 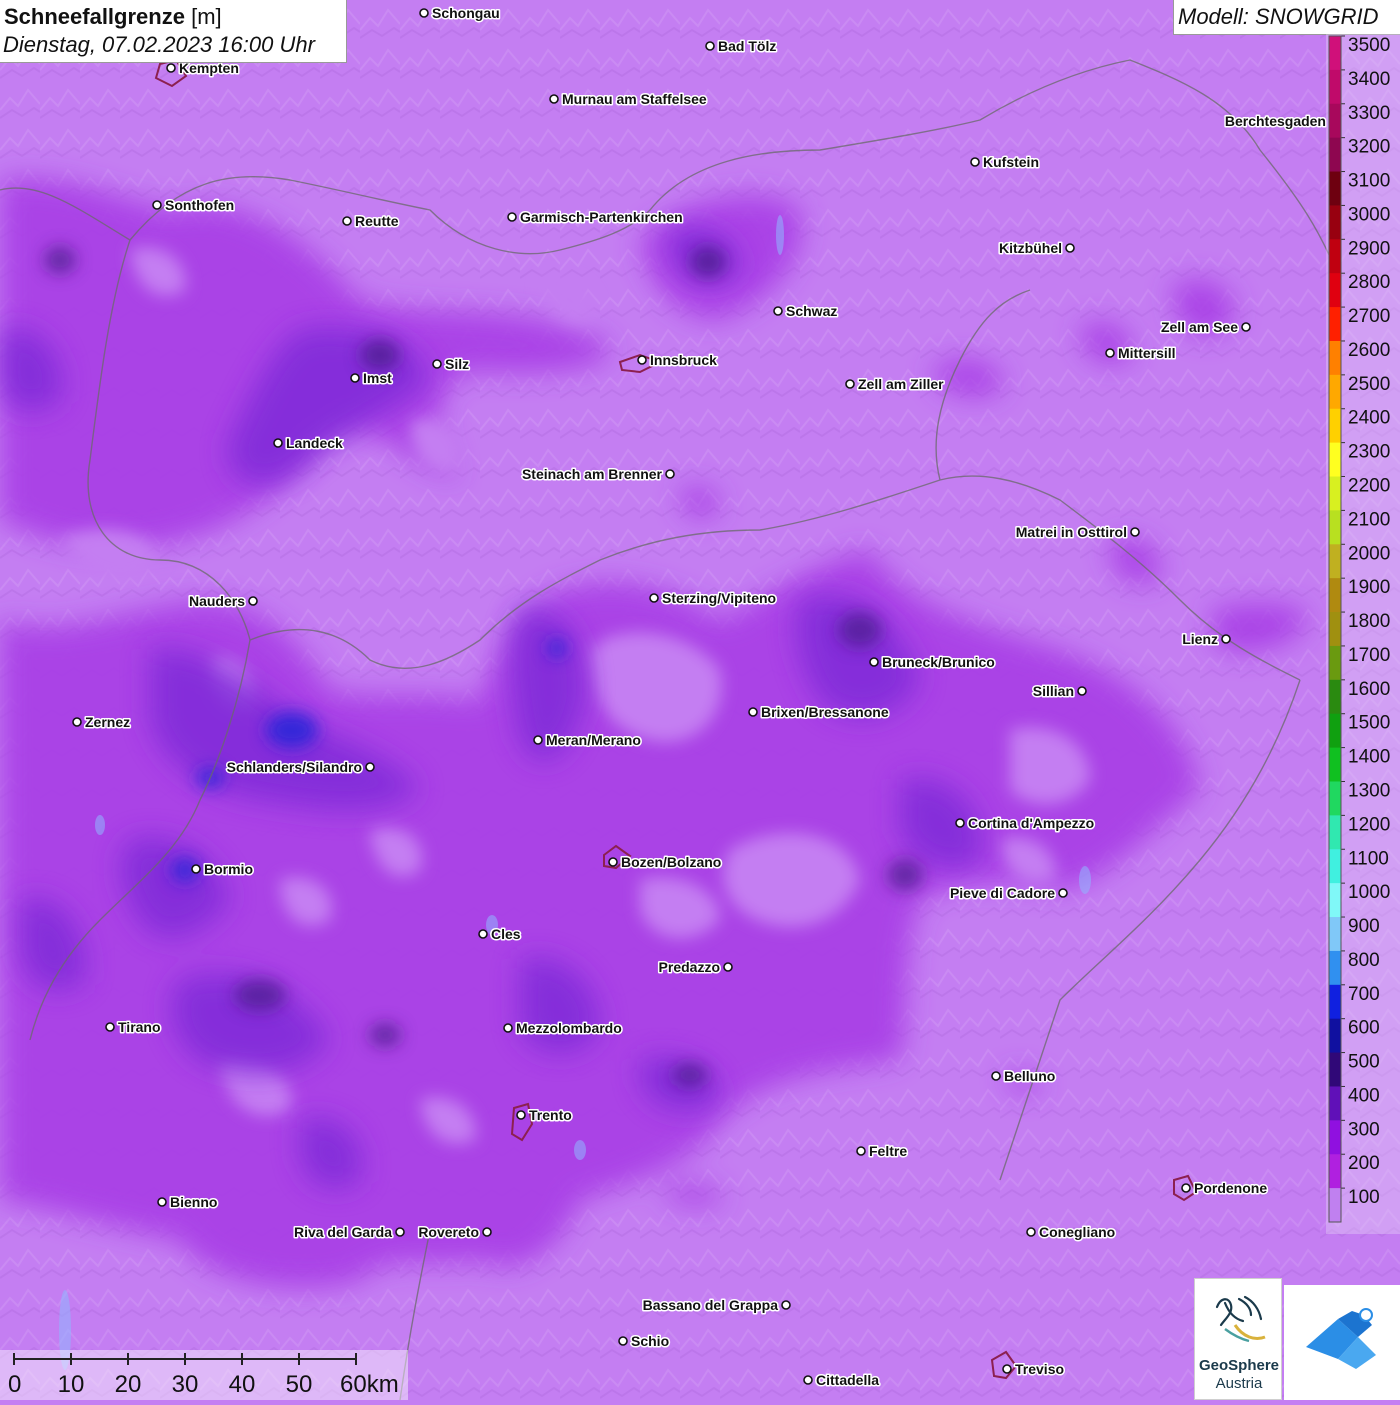 What do you see at coordinates (314, 443) in the screenshot?
I see `city-label: Landeck` at bounding box center [314, 443].